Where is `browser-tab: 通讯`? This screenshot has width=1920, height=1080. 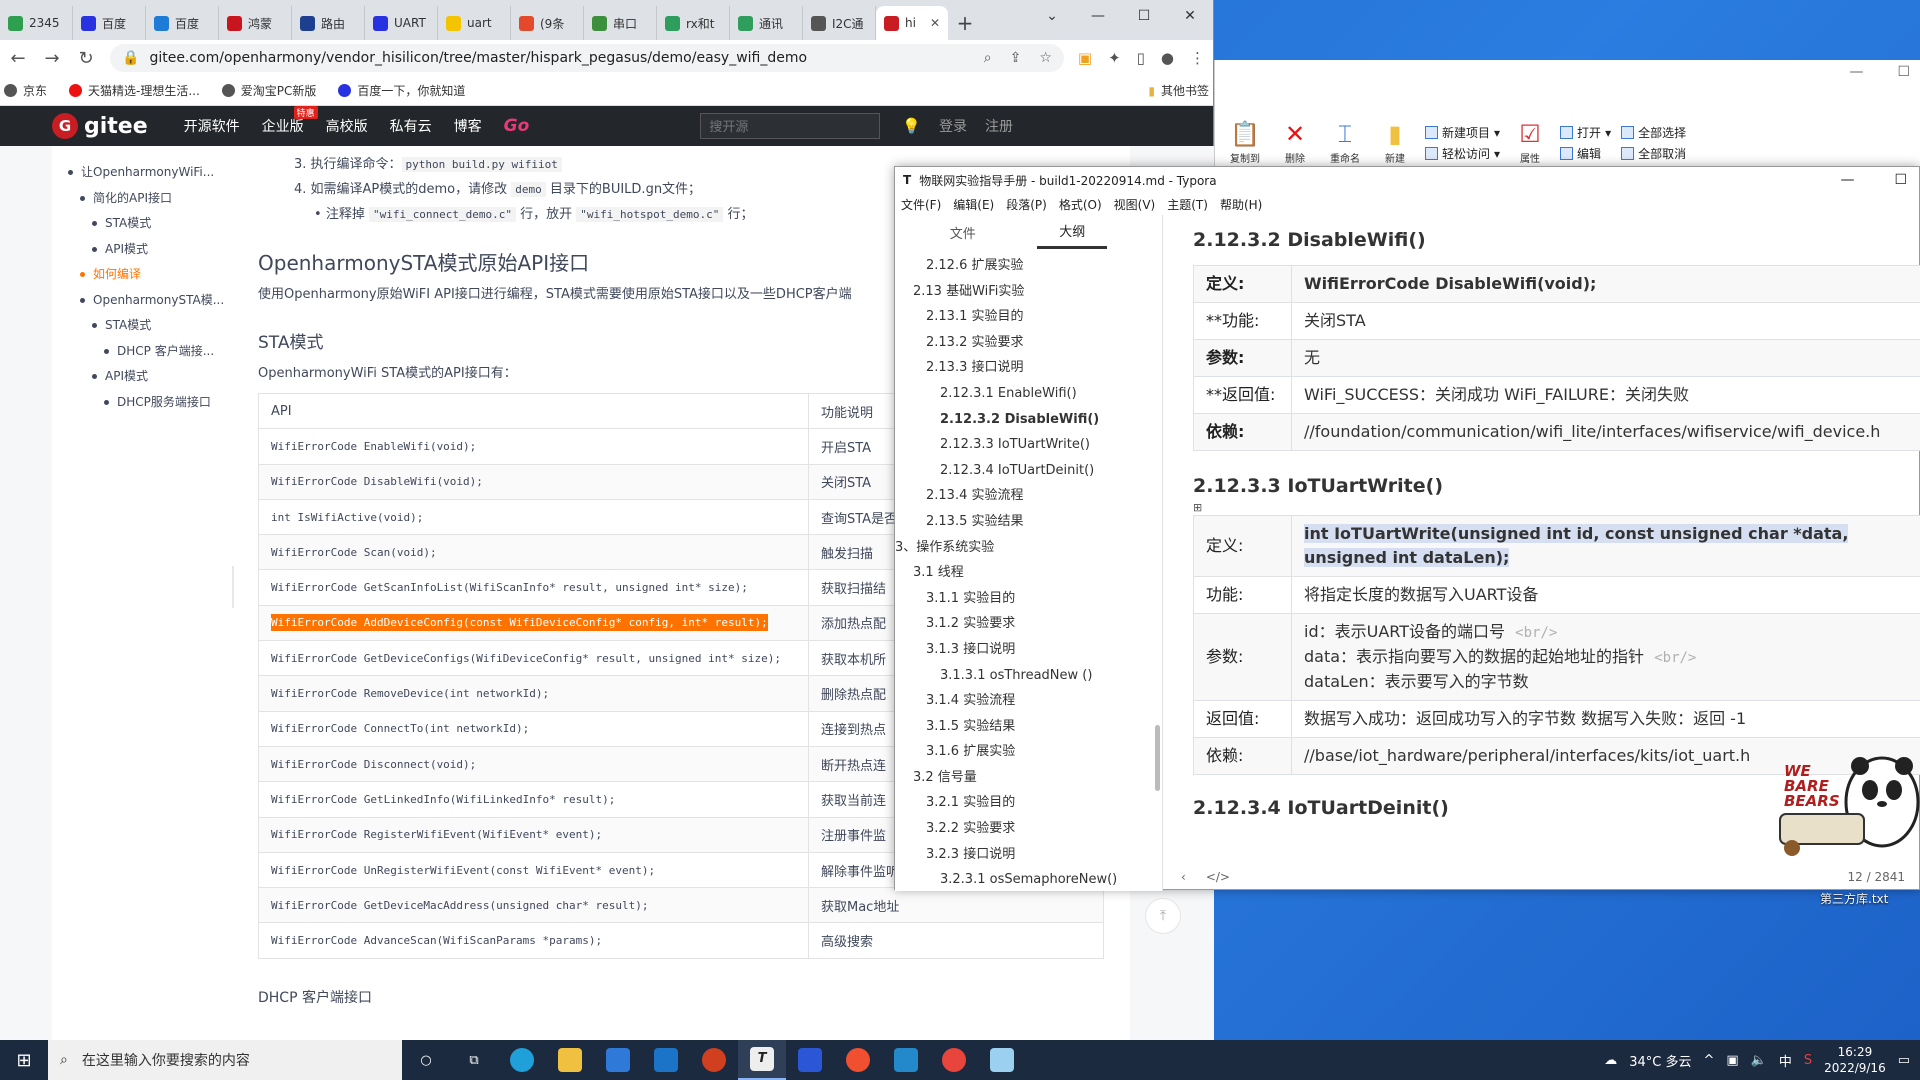
browser-tab: 通讯 is located at coordinates (766, 23).